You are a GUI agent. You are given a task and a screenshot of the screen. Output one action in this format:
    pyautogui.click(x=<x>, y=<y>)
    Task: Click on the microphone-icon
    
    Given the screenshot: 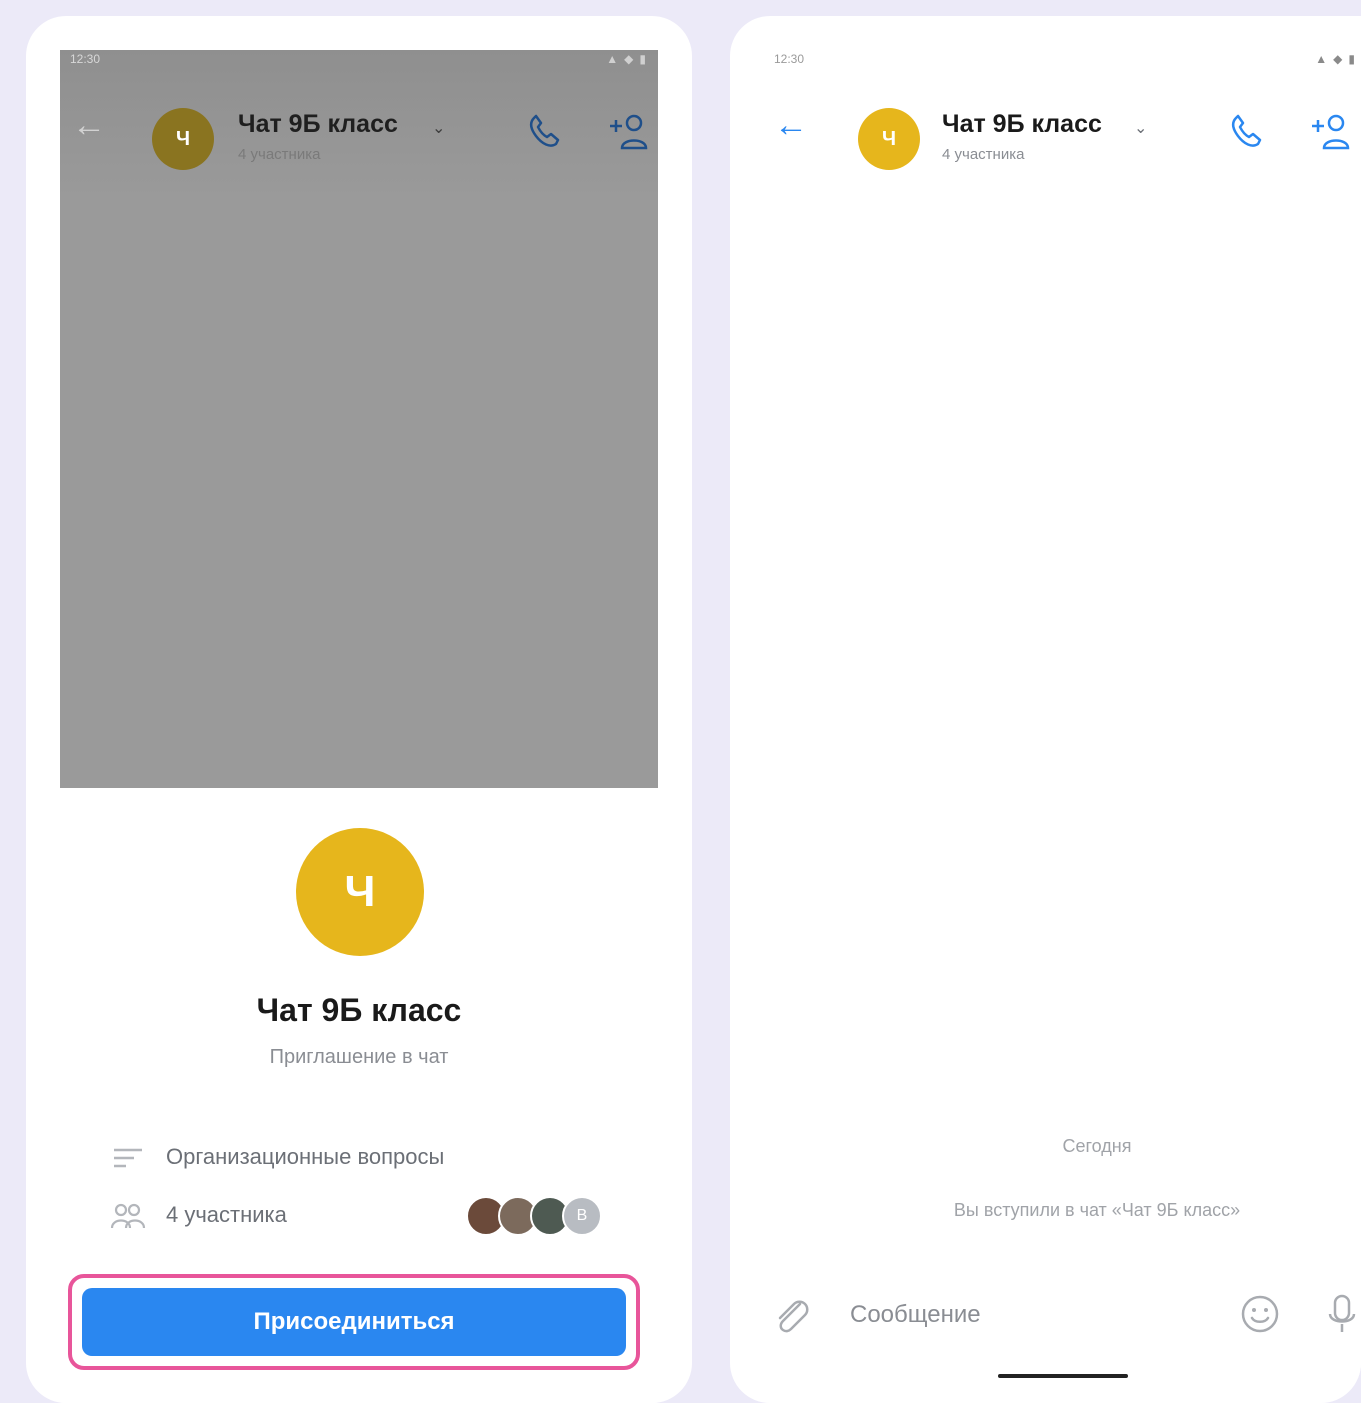 What is the action you would take?
    pyautogui.click(x=1341, y=1314)
    